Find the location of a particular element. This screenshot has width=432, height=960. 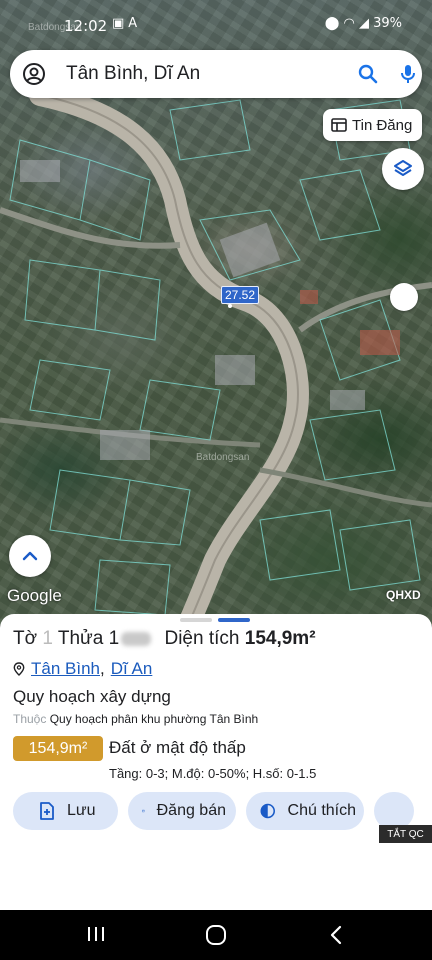

recents-icon is located at coordinates (96, 934).